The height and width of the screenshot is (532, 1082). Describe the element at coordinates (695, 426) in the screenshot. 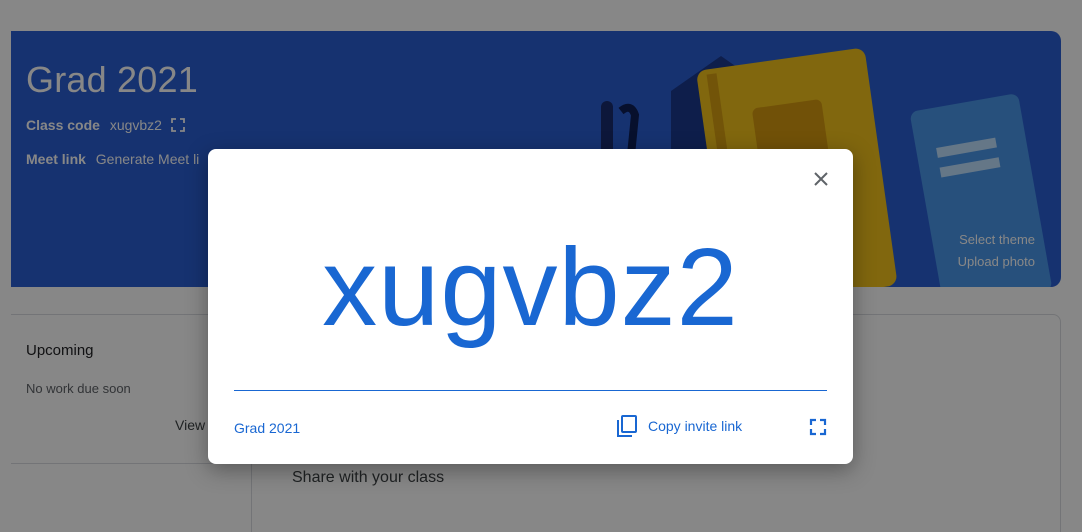

I see `copy-invite-label: Copy invite link` at that location.